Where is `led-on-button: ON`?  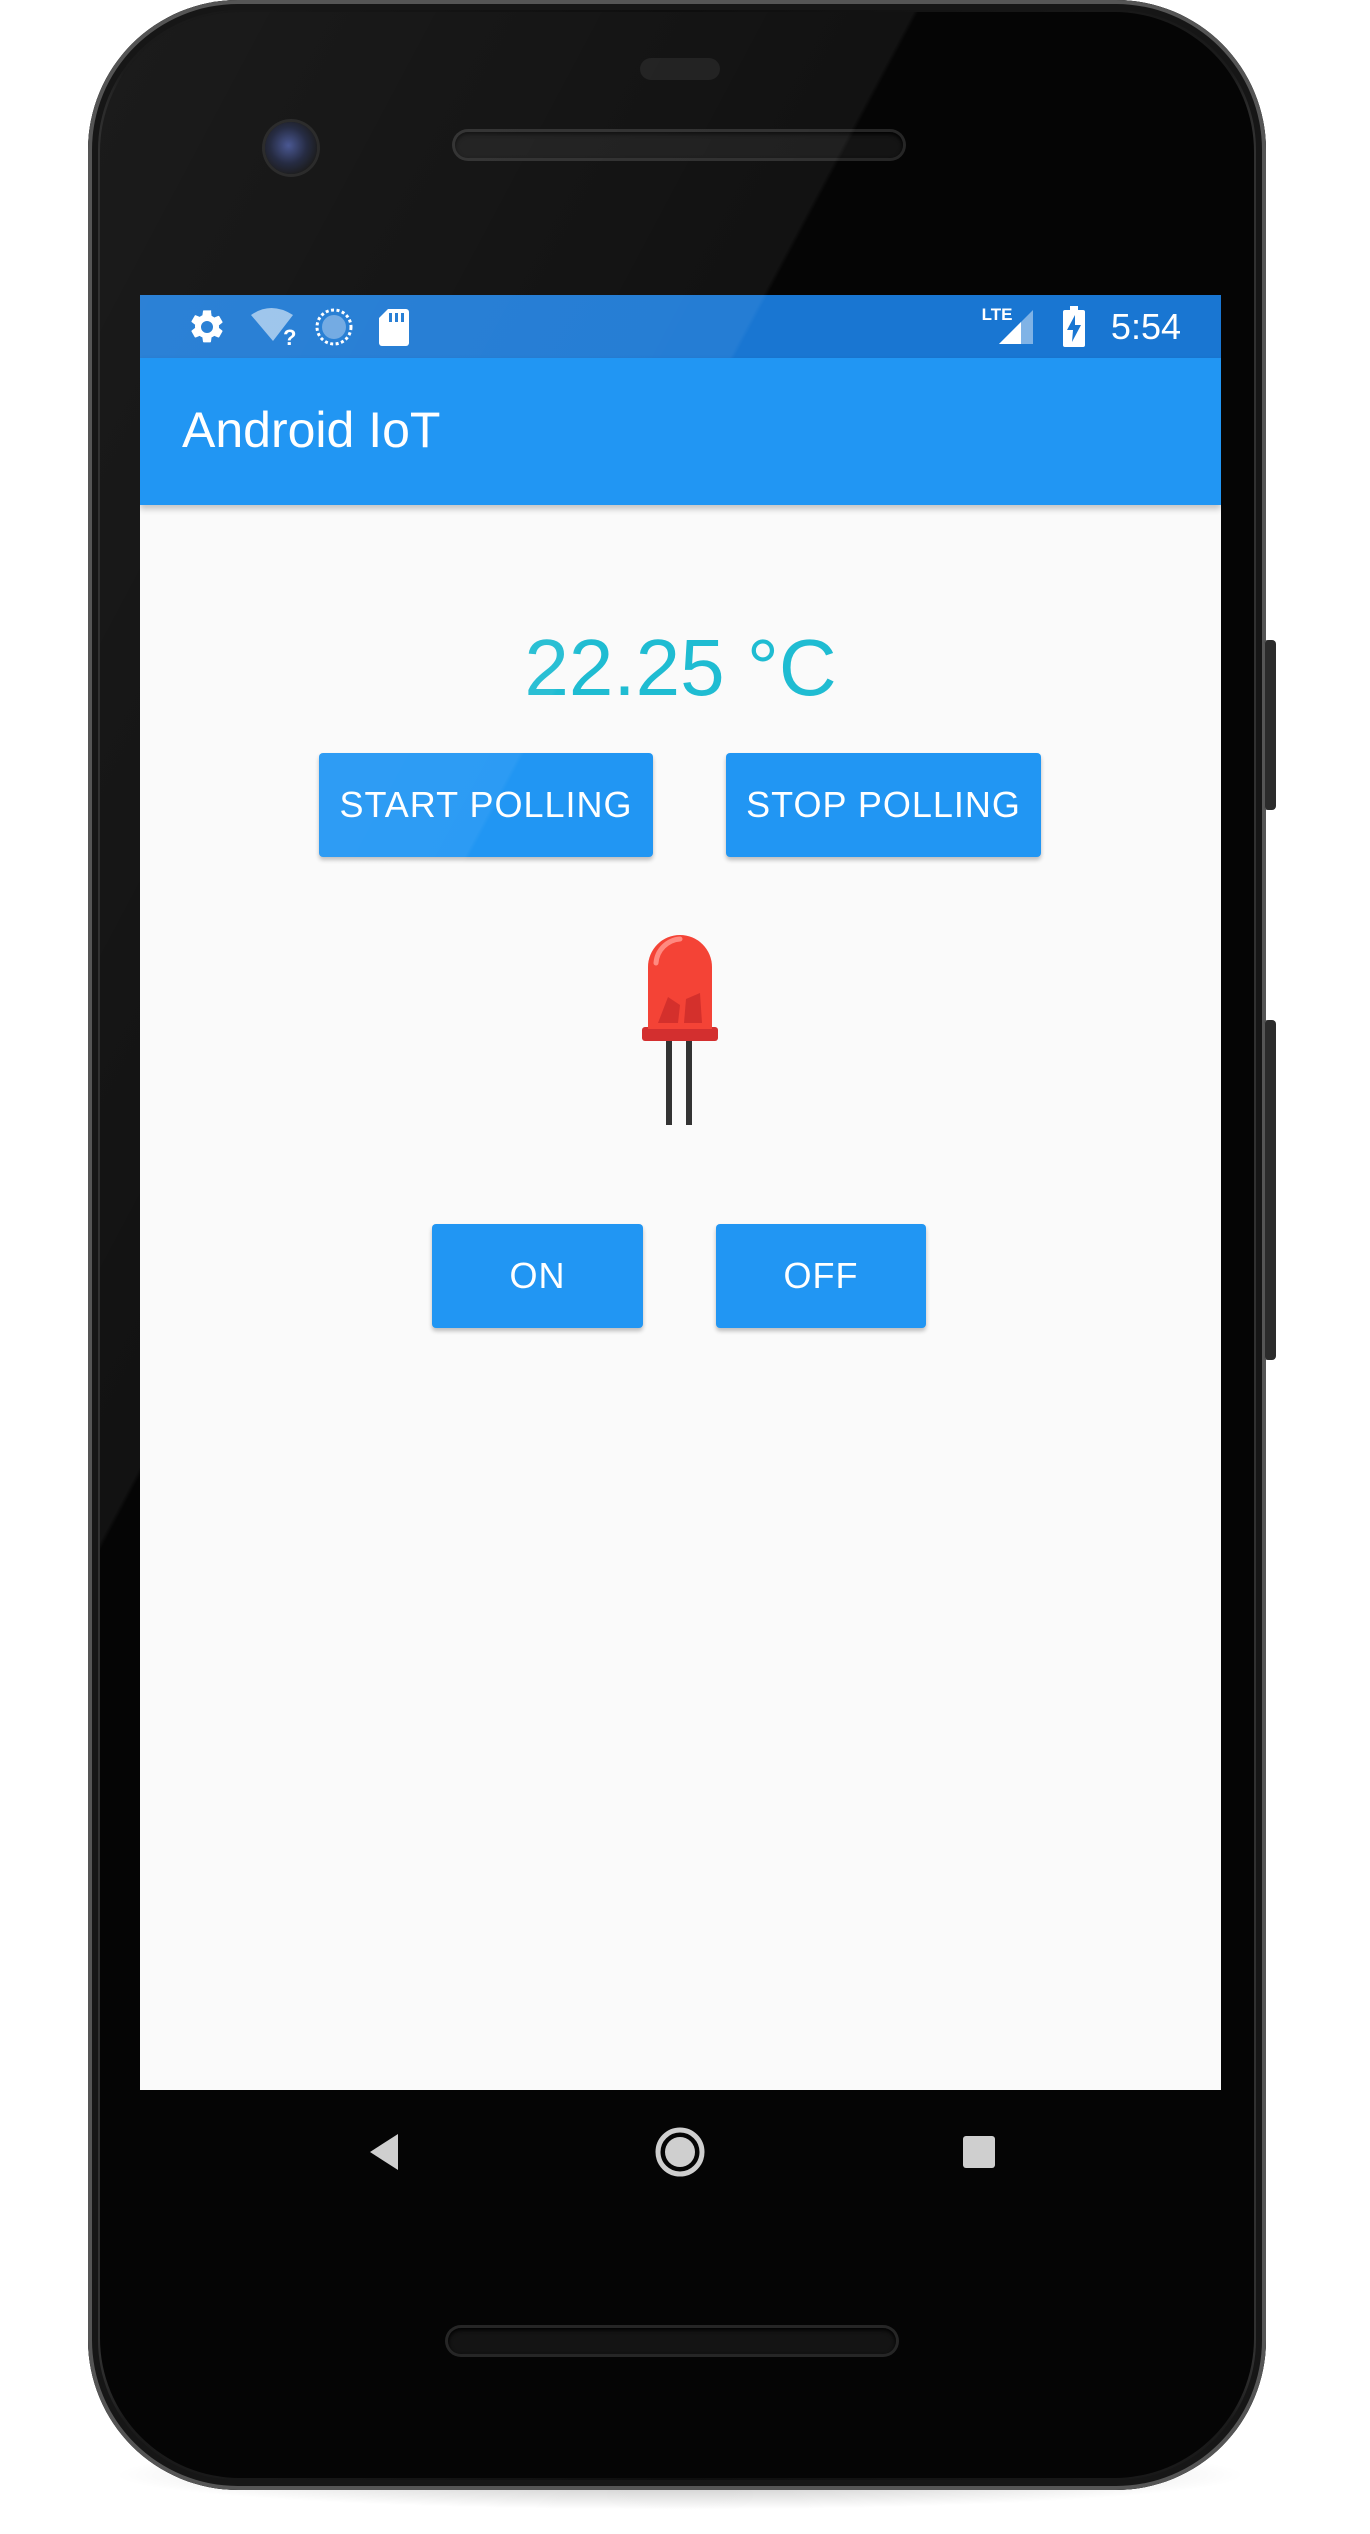 led-on-button: ON is located at coordinates (537, 1276).